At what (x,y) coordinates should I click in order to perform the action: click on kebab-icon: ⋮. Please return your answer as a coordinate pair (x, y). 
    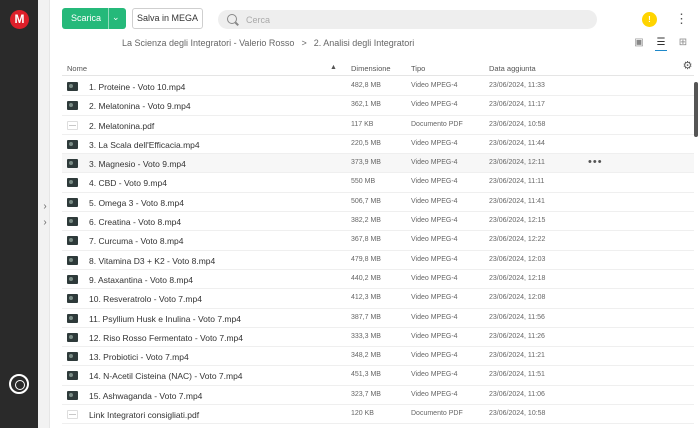
    Looking at the image, I should click on (681, 18).